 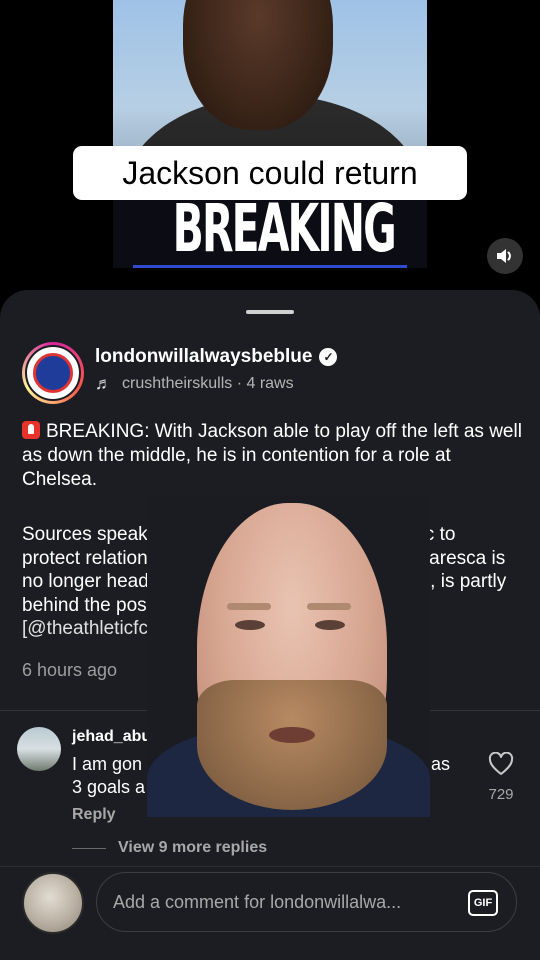 I want to click on music-note-icon: ♬, so click(x=103, y=383).